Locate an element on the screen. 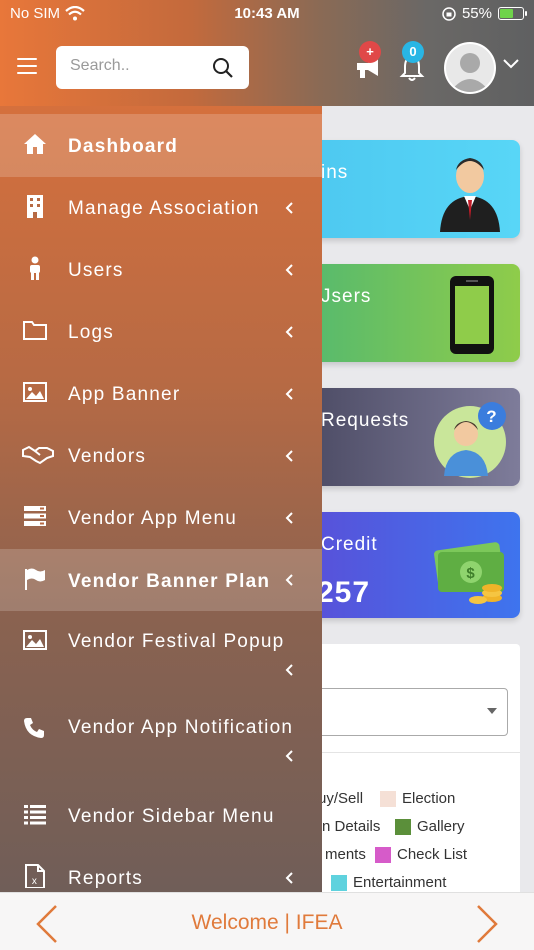 The width and height of the screenshot is (534, 950). menu-toggle-icon is located at coordinates (27, 66).